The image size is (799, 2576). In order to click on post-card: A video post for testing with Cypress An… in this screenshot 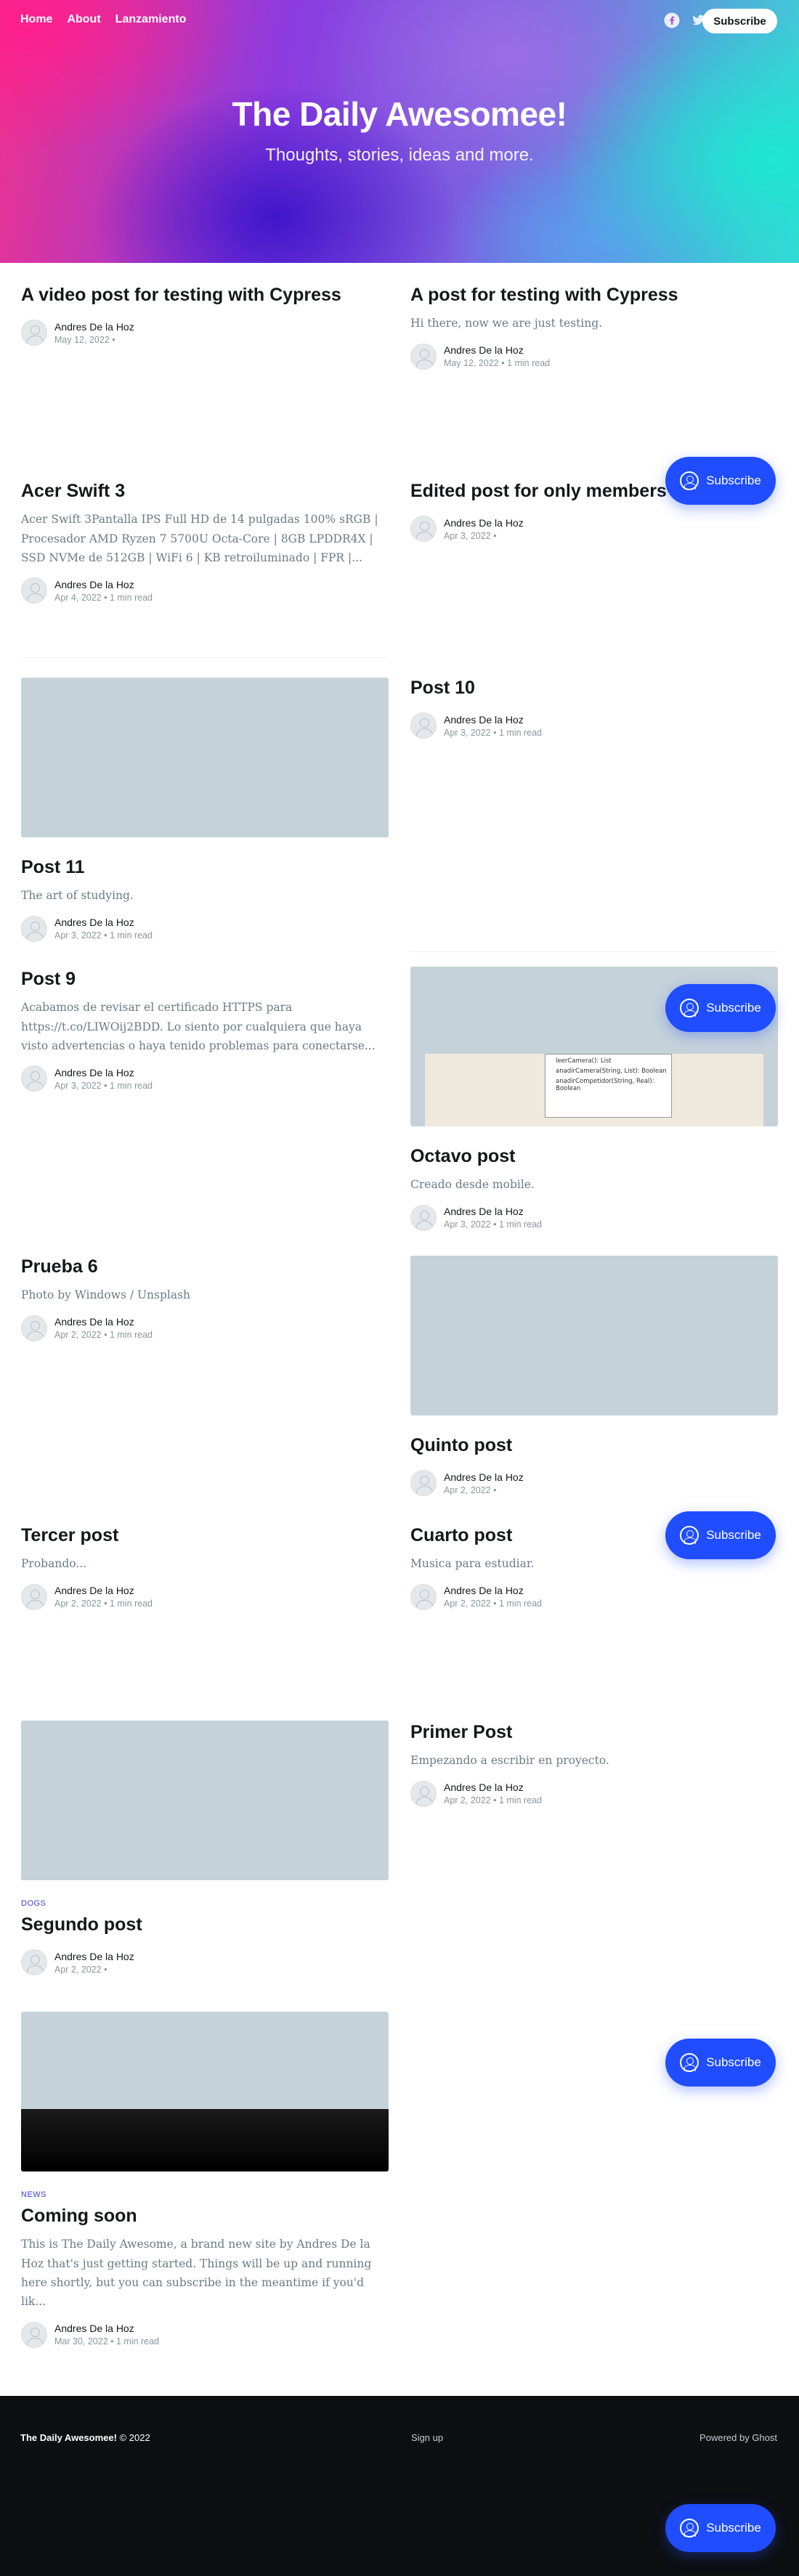, I will do `click(205, 315)`.